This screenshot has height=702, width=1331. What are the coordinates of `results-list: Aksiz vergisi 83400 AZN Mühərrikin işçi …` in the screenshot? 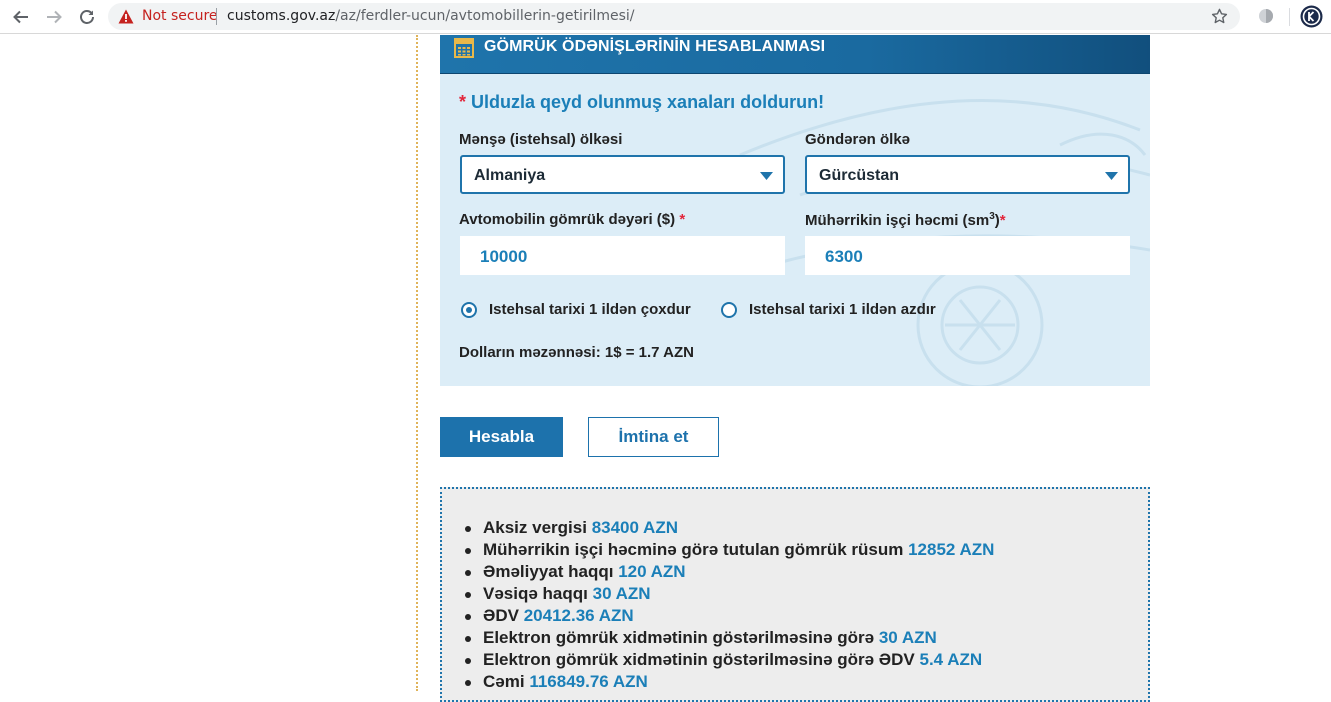 It's located at (727, 605).